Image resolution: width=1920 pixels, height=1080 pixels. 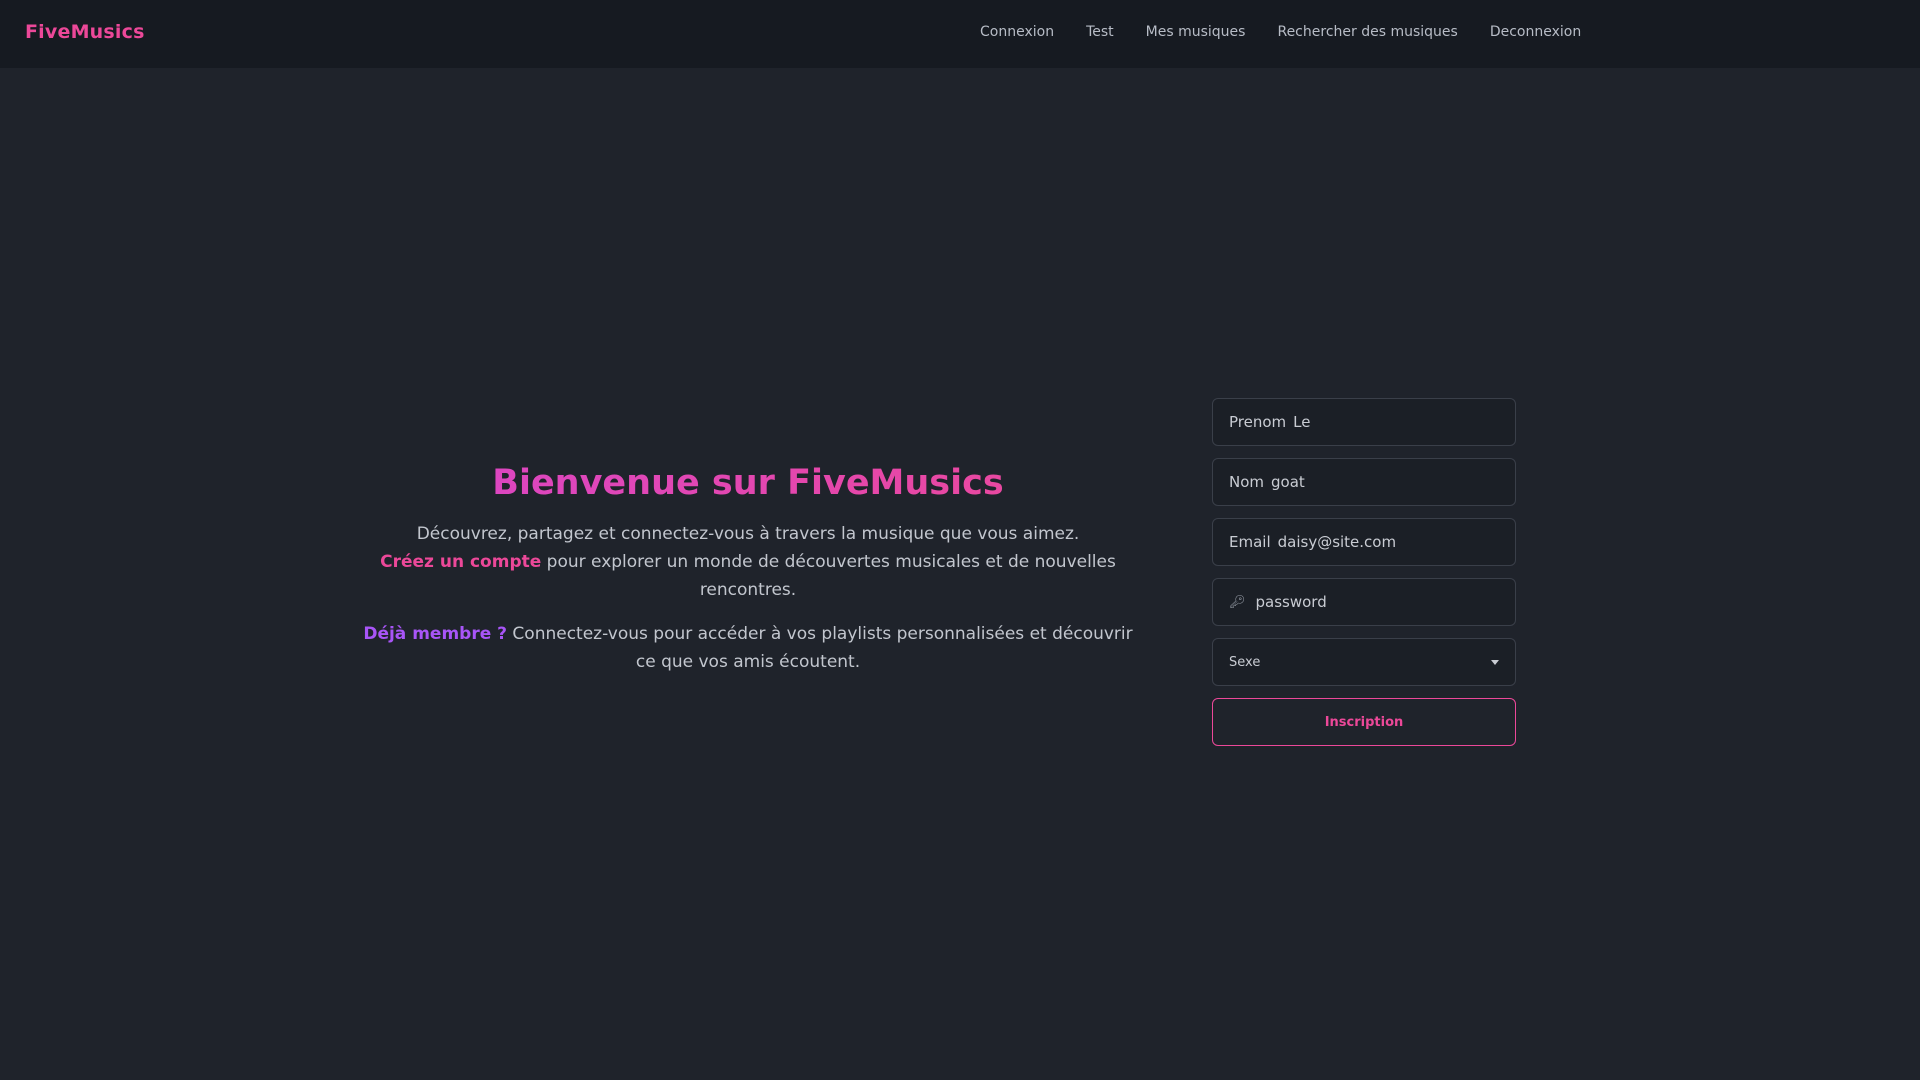 I want to click on nom-input, so click(x=1385, y=482).